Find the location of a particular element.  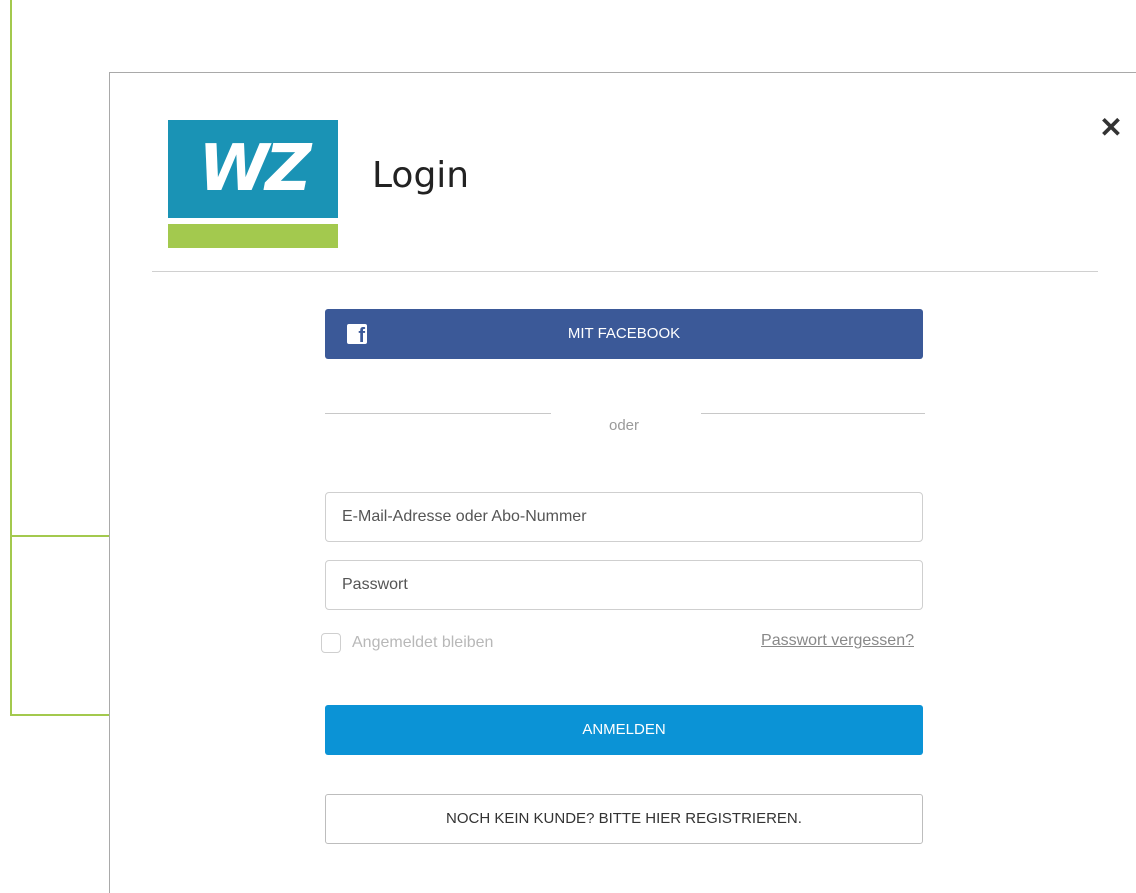

annotation-vertical-line is located at coordinates (11, 358).